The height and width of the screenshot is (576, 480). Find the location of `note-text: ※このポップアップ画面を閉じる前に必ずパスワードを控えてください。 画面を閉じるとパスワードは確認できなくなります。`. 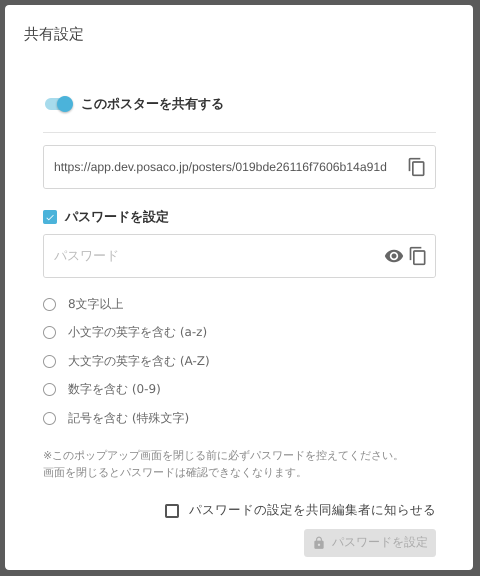

note-text: ※このポップアップ画面を閉じる前に必ずパスワードを控えてください。 画面を閉じるとパスワードは確認できなくなります。 is located at coordinates (224, 464).